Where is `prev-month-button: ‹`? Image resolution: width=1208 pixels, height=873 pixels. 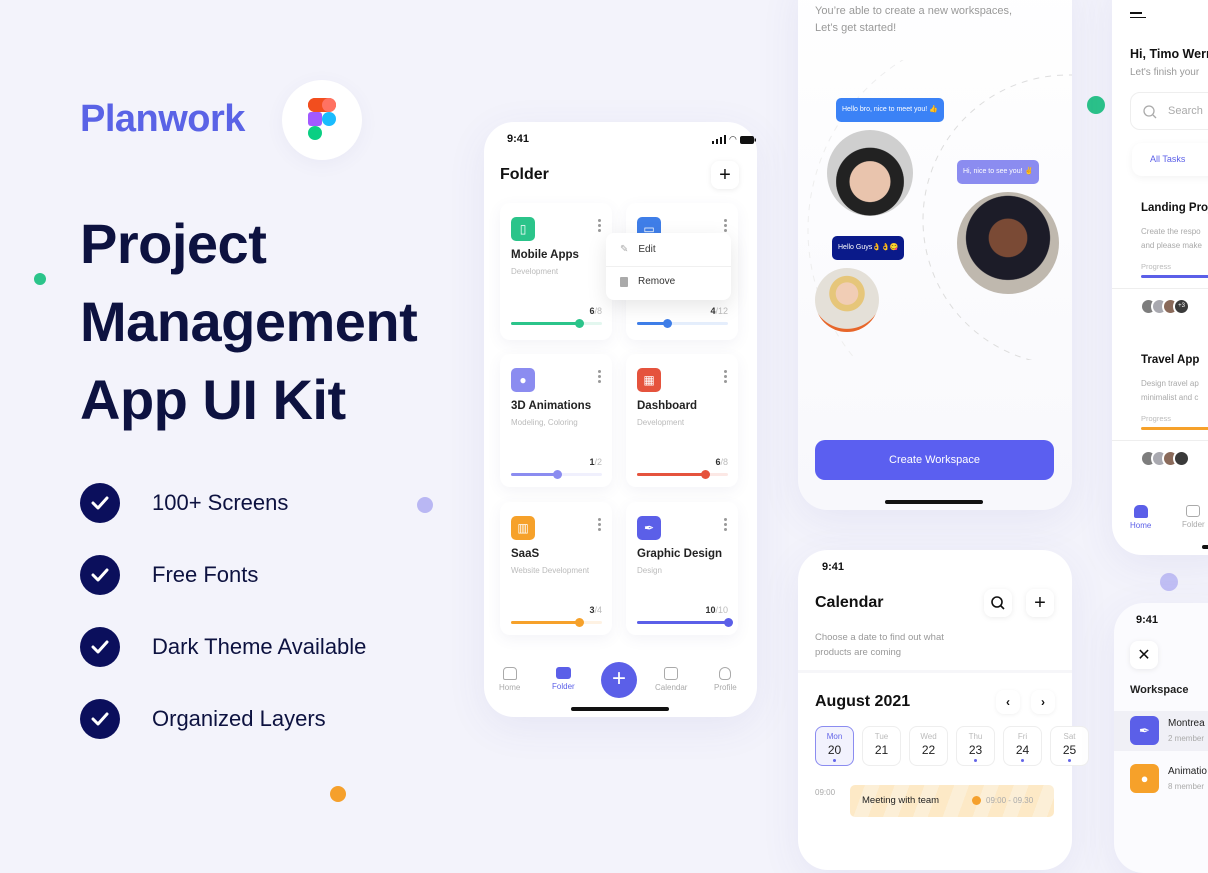 prev-month-button: ‹ is located at coordinates (1008, 702).